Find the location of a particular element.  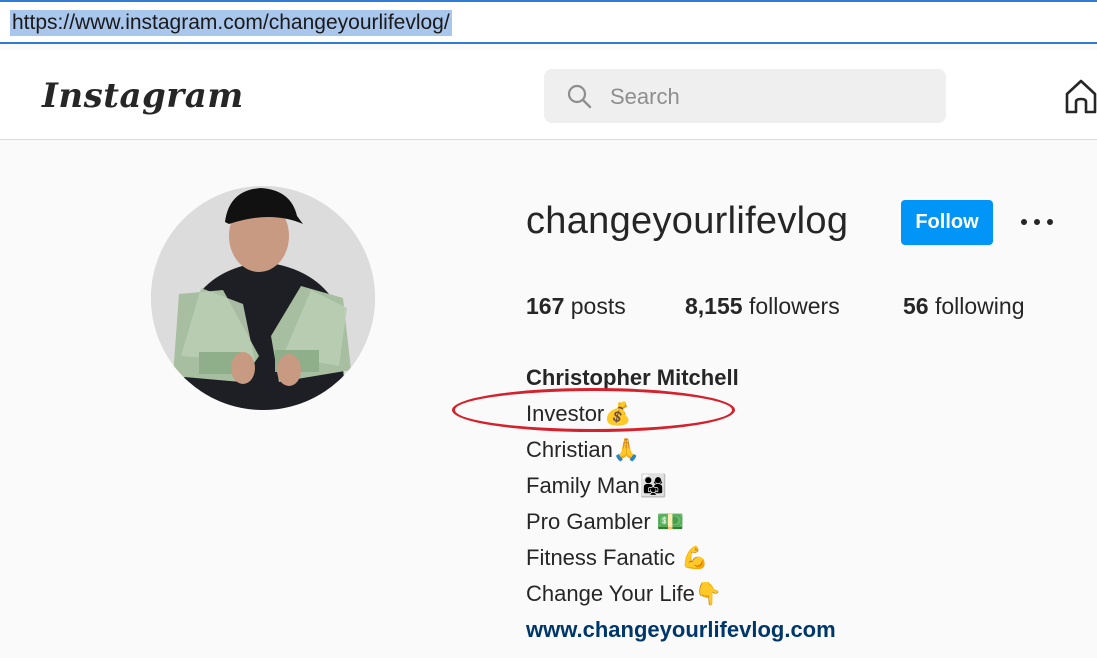

profile-avatar is located at coordinates (263, 298).